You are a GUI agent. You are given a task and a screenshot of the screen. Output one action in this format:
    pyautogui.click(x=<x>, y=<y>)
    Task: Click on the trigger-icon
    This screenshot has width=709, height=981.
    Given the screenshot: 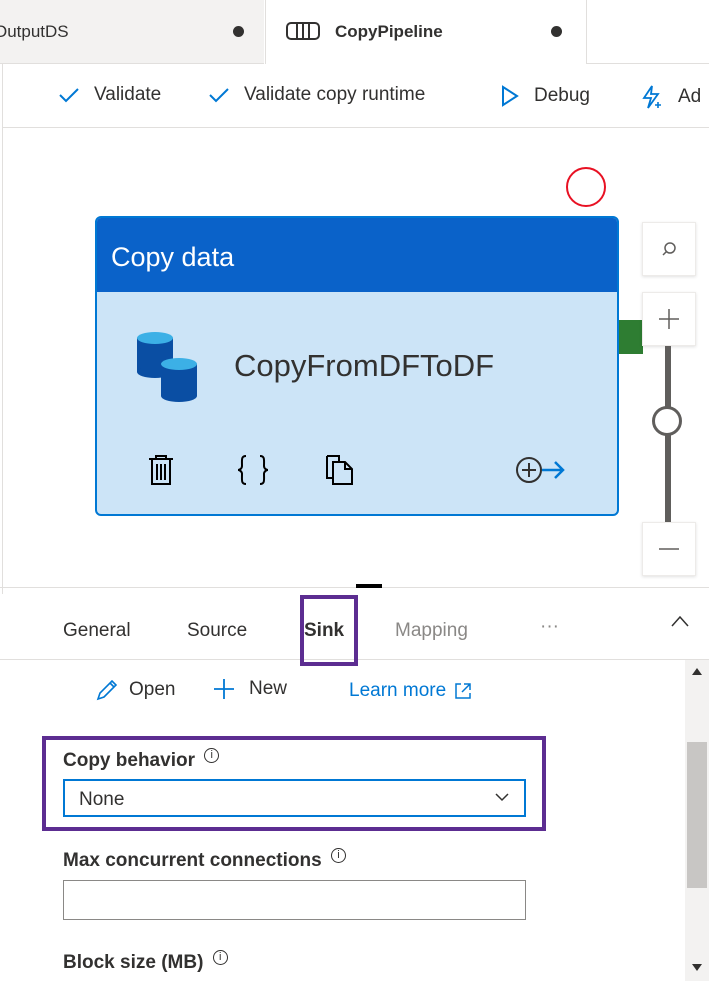 What is the action you would take?
    pyautogui.click(x=651, y=97)
    